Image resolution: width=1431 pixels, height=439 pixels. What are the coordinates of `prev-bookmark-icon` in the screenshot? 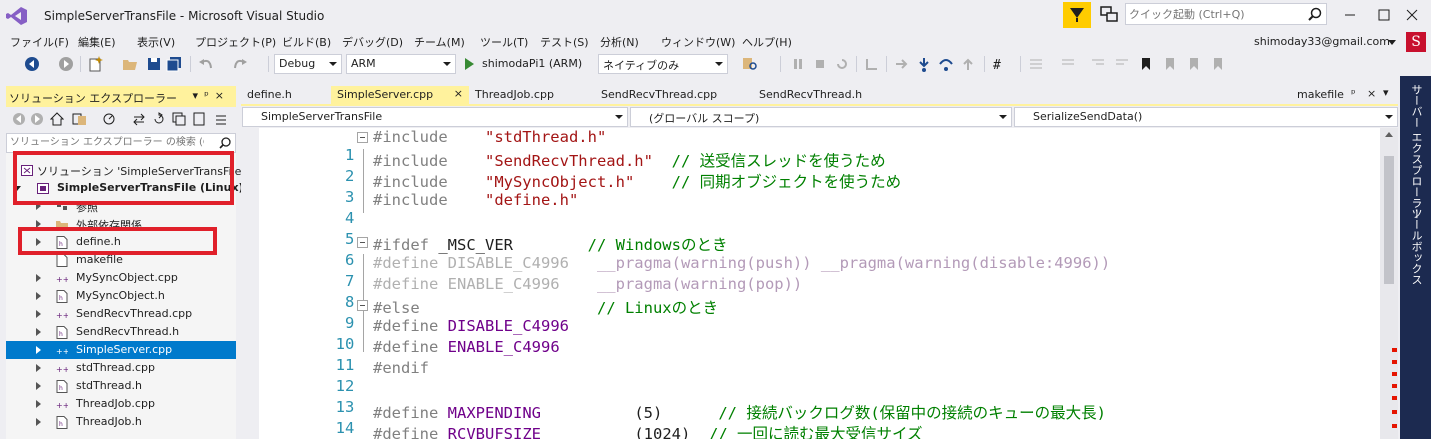 It's located at (1170, 64).